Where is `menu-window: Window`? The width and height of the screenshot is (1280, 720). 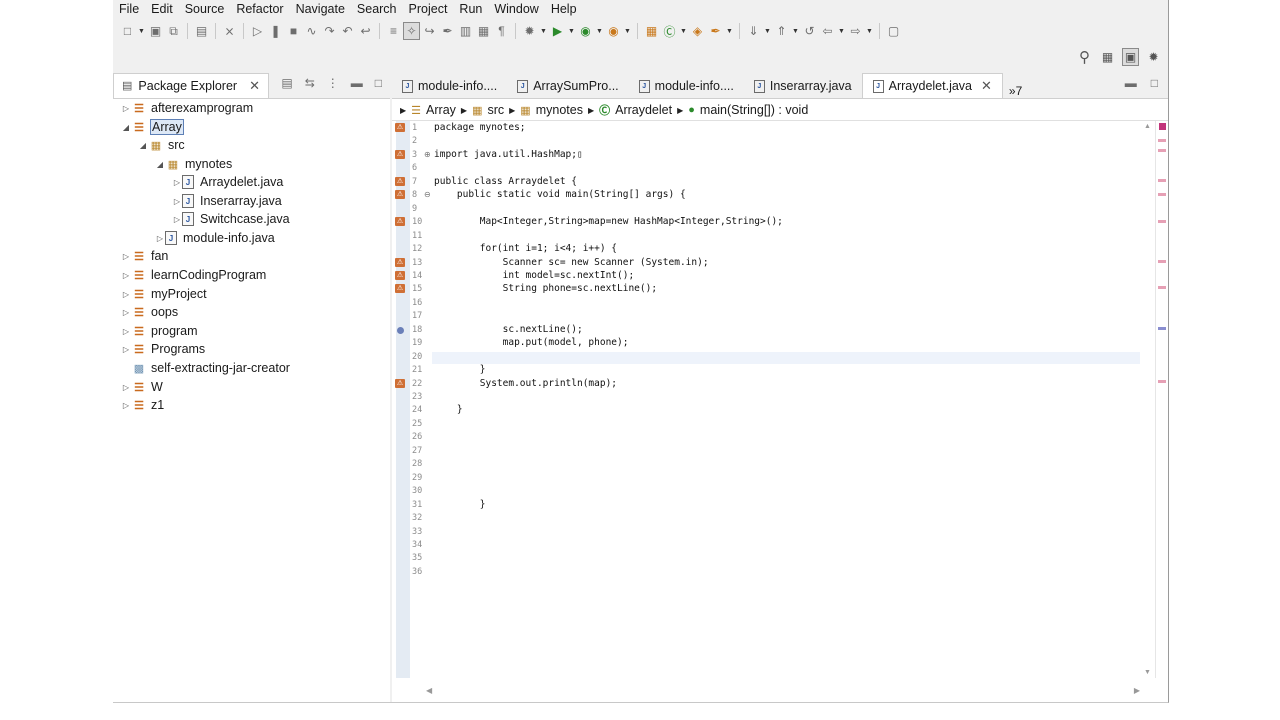
menu-window: Window is located at coordinates (516, 9).